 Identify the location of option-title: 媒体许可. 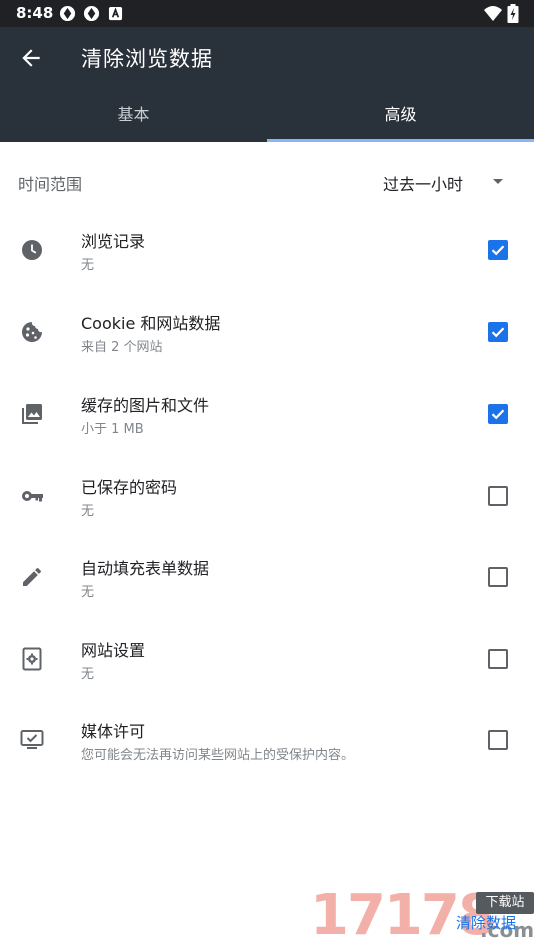
(113, 731).